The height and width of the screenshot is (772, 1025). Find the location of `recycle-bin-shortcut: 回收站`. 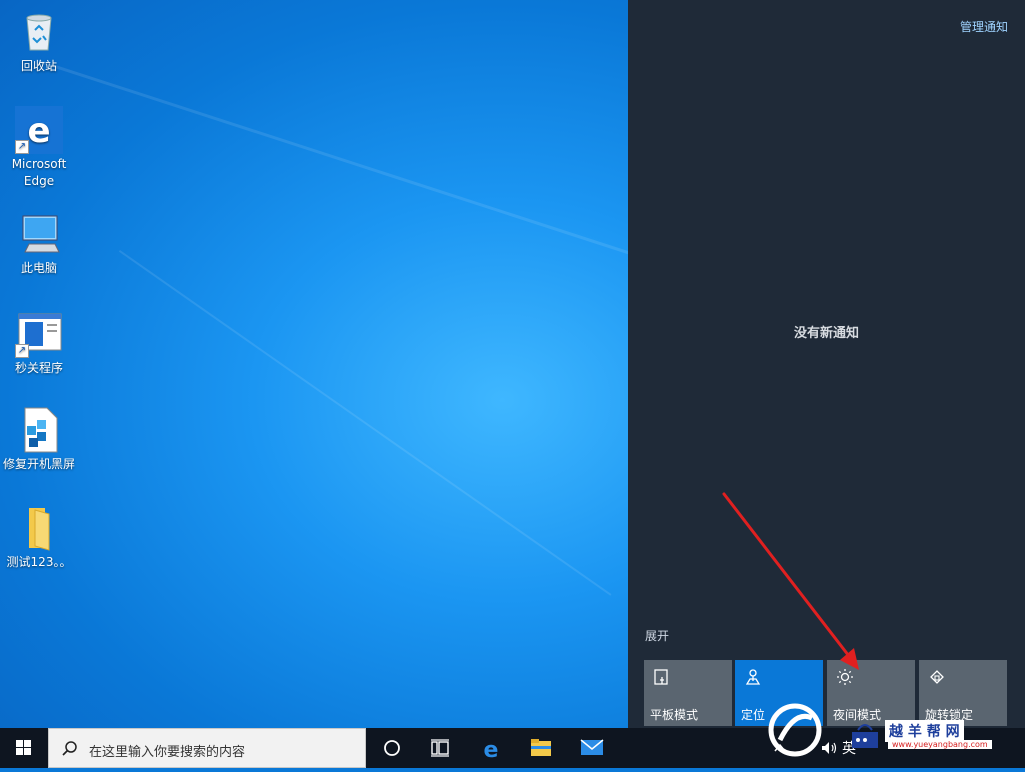

recycle-bin-shortcut: 回收站 is located at coordinates (39, 41).